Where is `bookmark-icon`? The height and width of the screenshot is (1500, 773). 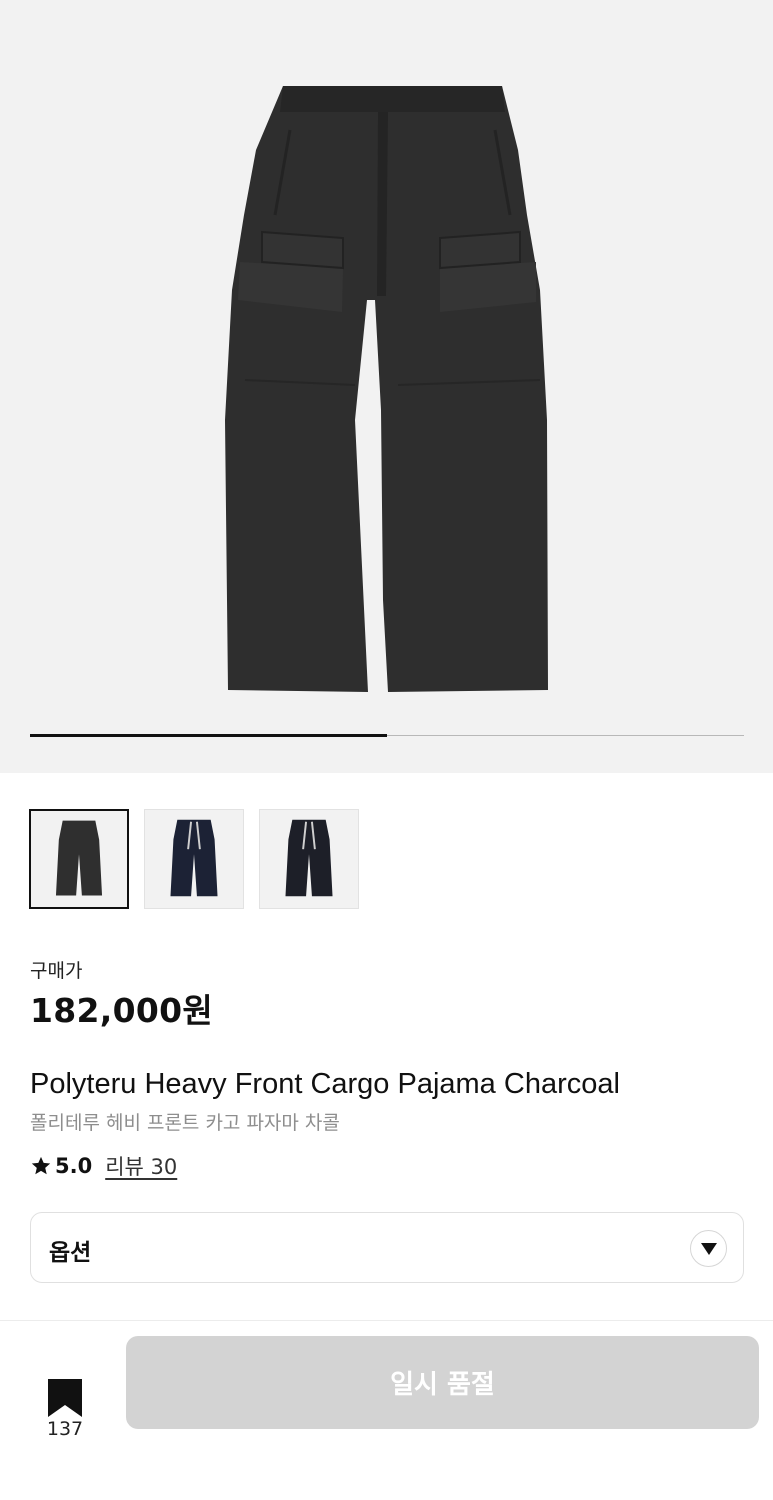 bookmark-icon is located at coordinates (65, 1398).